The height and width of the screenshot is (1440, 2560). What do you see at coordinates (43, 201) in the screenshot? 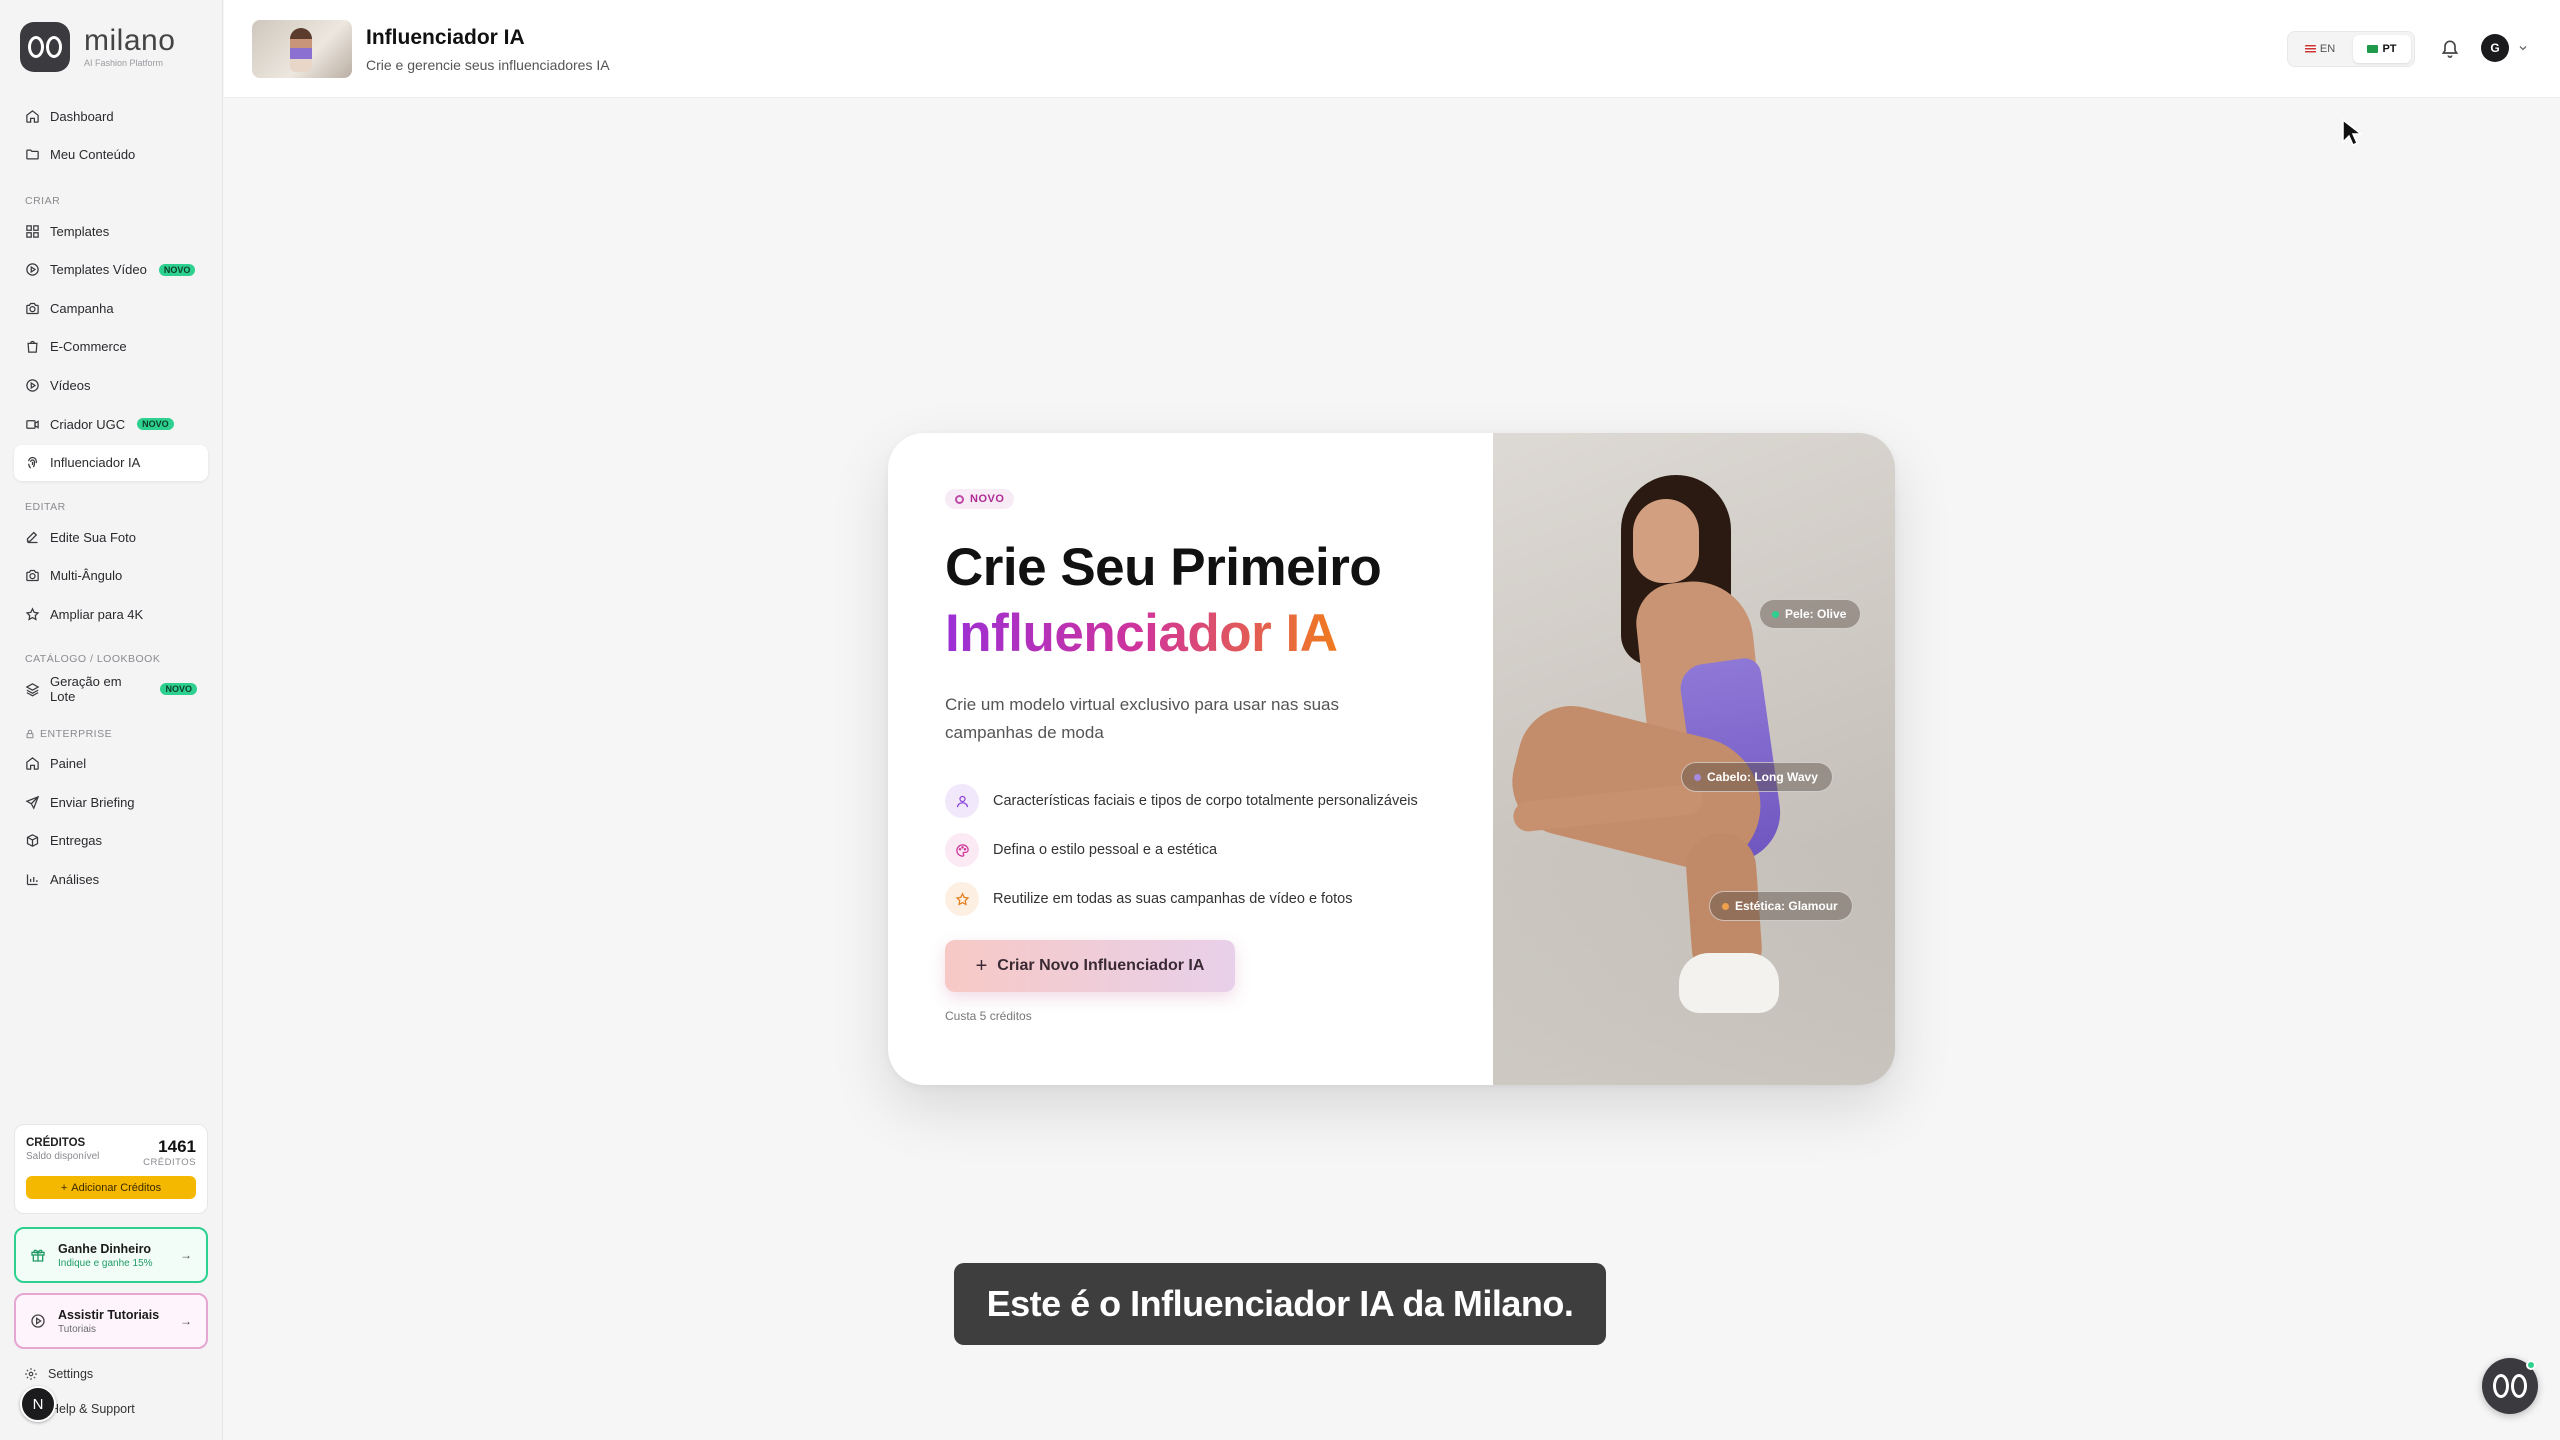
I see `section-title-criar: CRIAR` at bounding box center [43, 201].